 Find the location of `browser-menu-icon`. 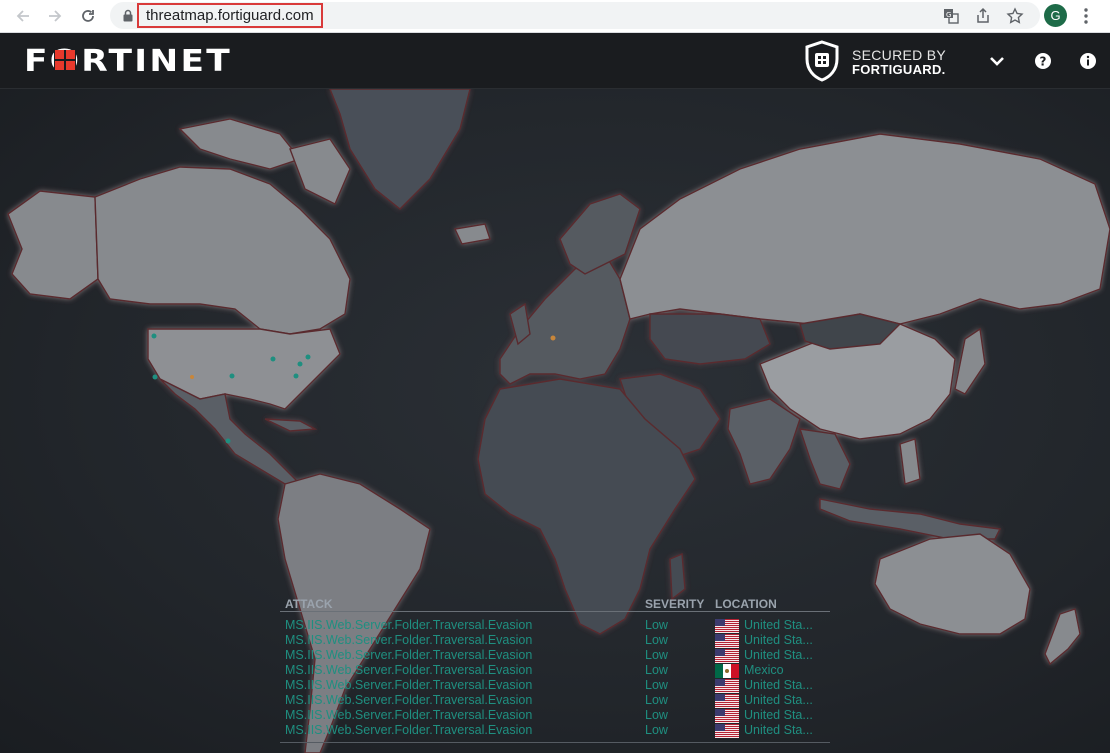

browser-menu-icon is located at coordinates (1086, 16).